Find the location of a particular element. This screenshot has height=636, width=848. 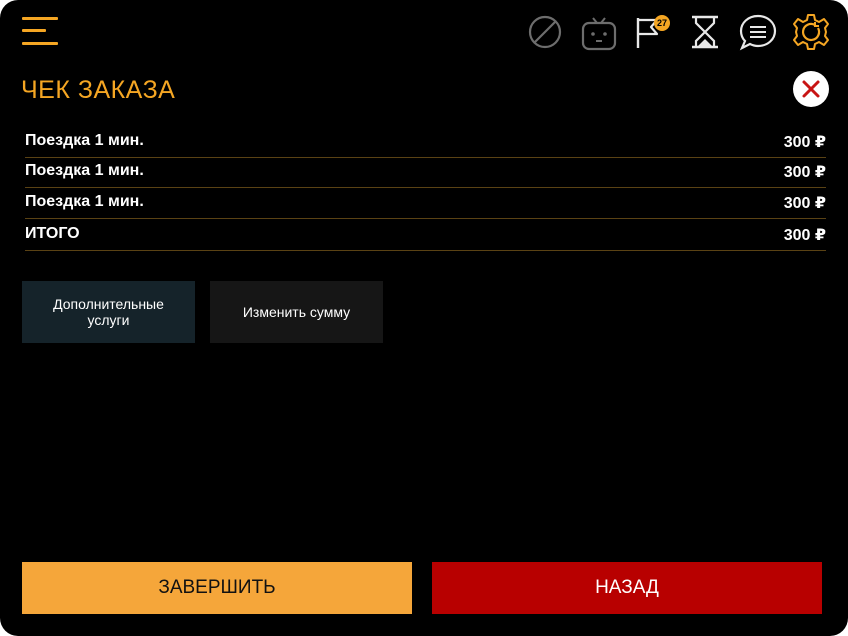

close-button is located at coordinates (811, 89).